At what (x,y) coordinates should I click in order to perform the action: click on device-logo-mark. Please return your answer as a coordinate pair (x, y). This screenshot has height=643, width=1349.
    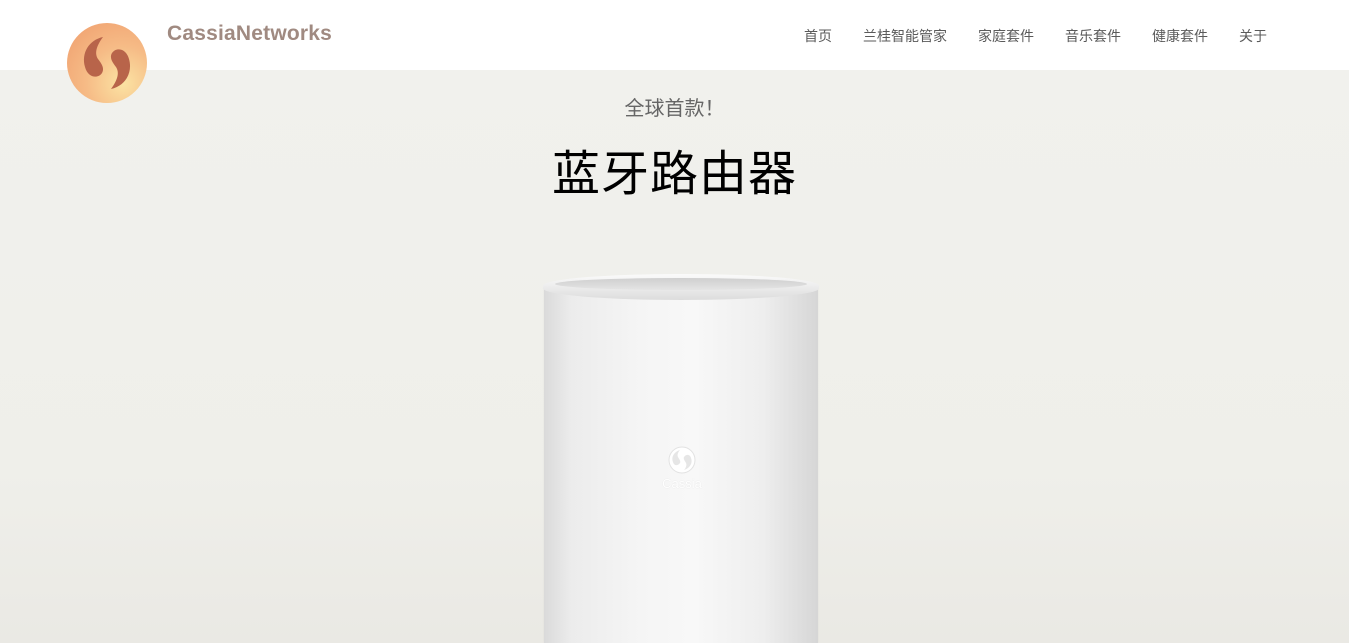
    Looking at the image, I should click on (682, 460).